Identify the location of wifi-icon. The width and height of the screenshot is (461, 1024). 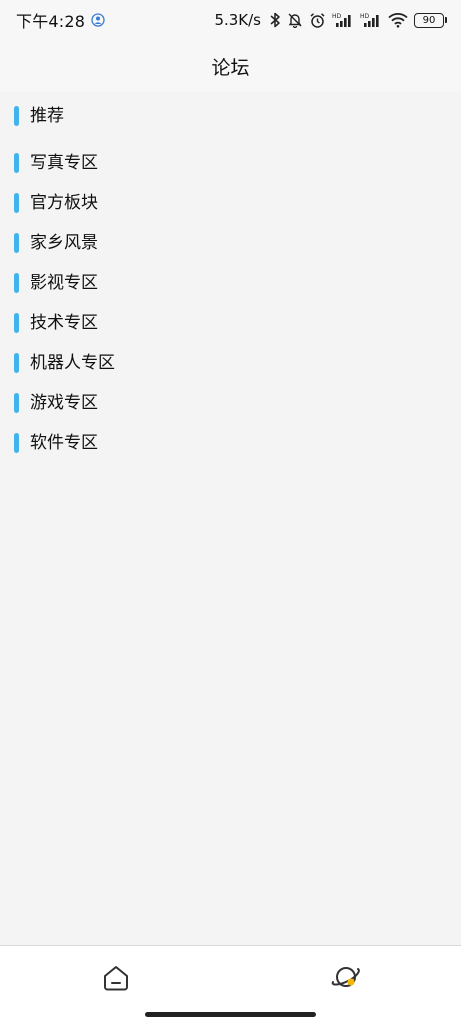
(398, 20).